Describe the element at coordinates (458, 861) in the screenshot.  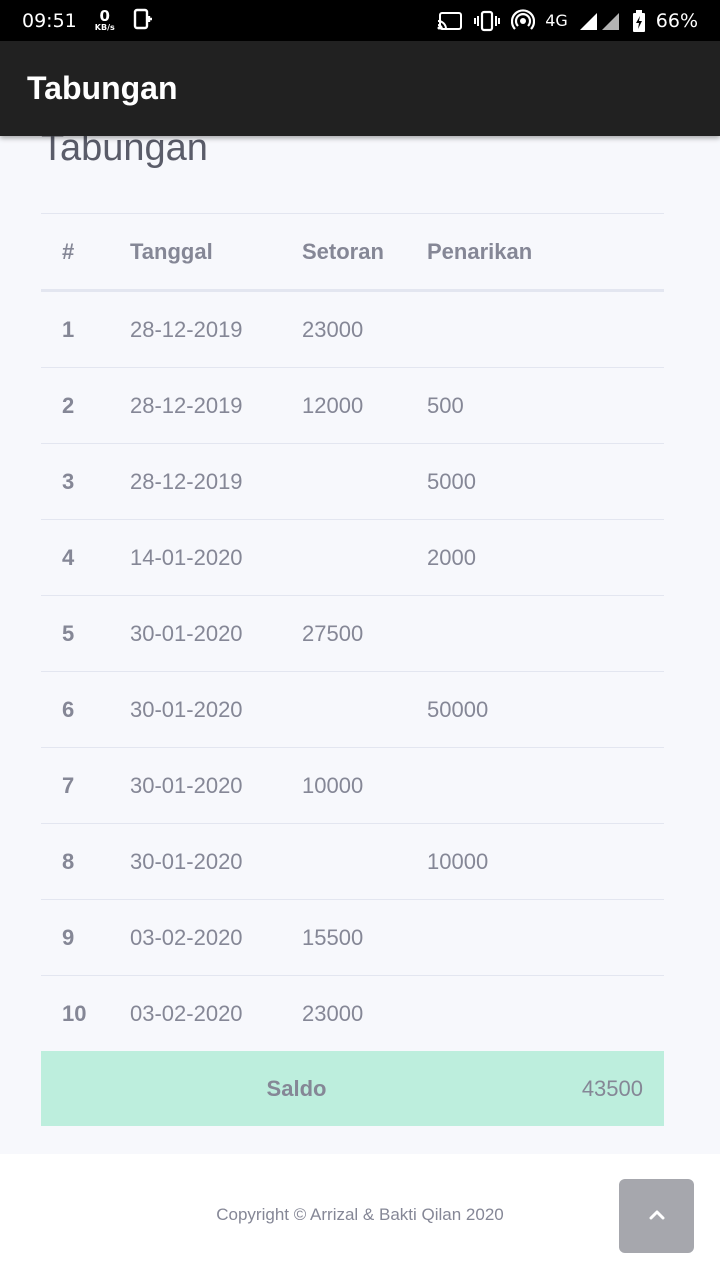
I see `row-withdrawal: 10000` at that location.